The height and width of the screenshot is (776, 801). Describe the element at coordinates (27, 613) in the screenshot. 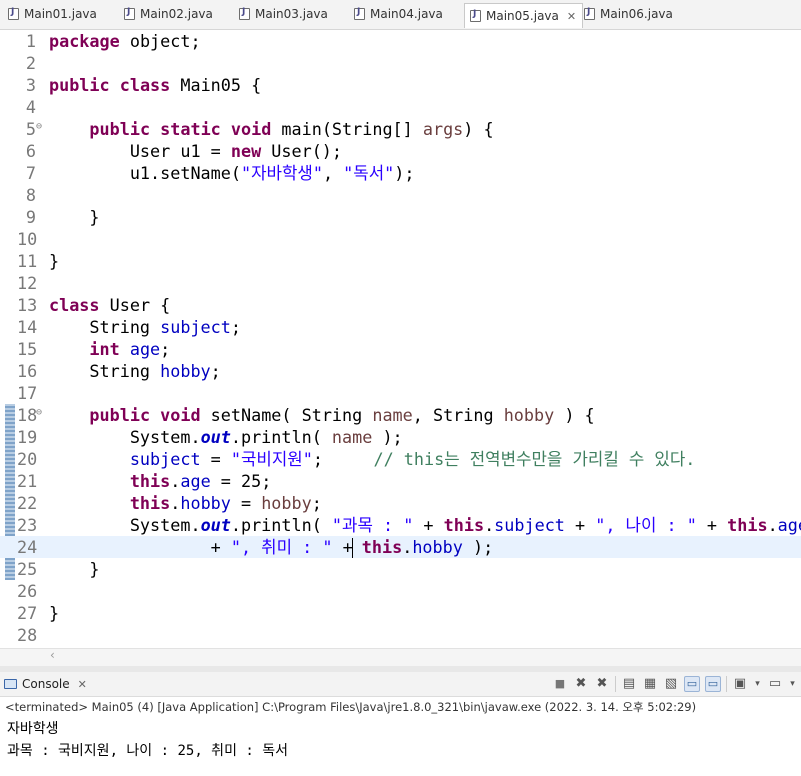

I see `line-number: 27` at that location.